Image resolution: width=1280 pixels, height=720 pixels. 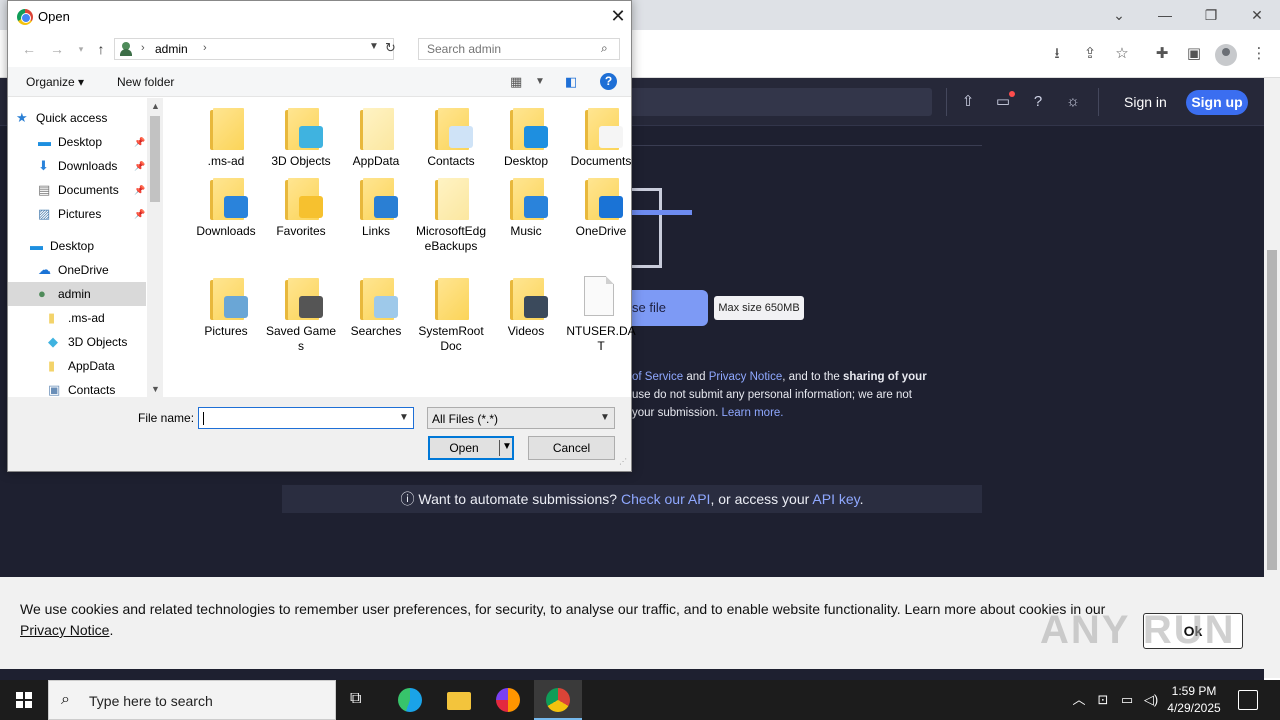 I want to click on cancel-button: Cancel, so click(x=571, y=448).